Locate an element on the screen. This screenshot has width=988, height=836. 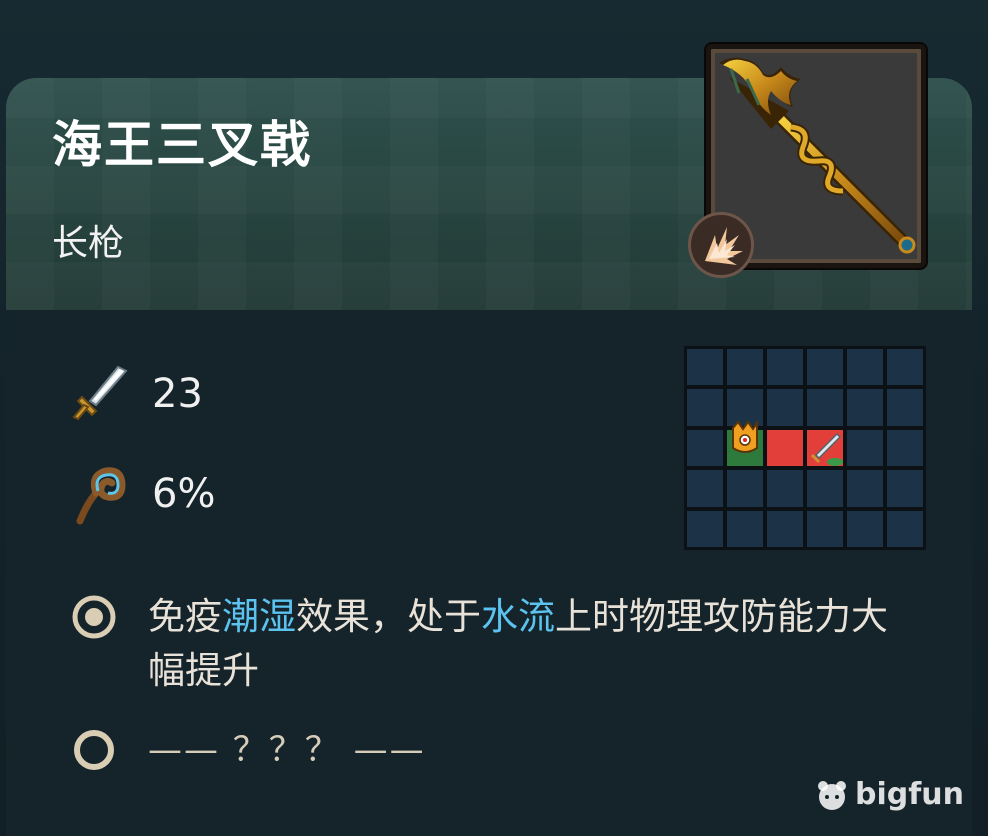
effect-text-part: 效果，处于 is located at coordinates (388, 616).